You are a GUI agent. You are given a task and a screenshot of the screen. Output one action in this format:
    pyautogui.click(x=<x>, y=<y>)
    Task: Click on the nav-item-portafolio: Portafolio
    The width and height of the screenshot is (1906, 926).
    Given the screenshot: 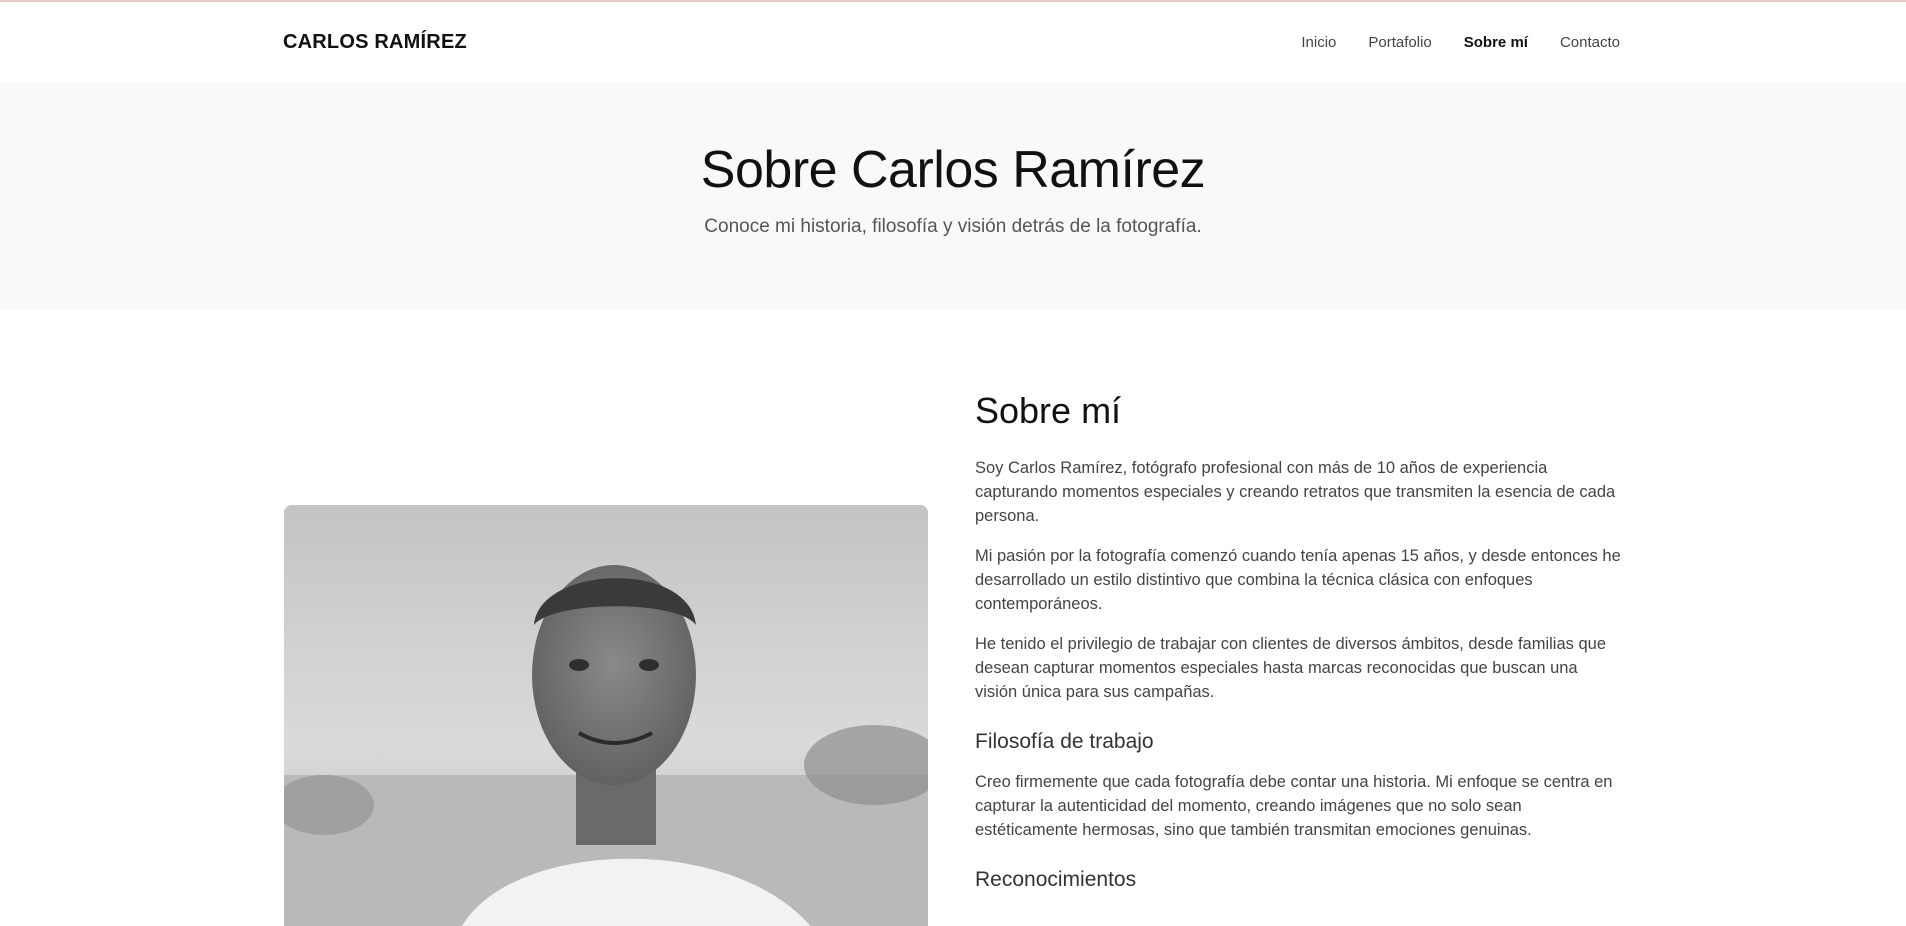 What is the action you would take?
    pyautogui.click(x=1399, y=42)
    